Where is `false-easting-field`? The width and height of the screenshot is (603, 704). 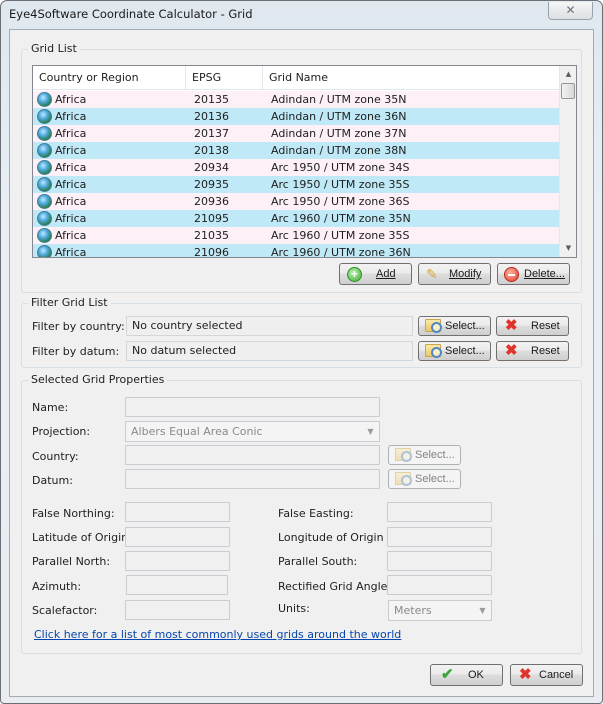
false-easting-field is located at coordinates (439, 512).